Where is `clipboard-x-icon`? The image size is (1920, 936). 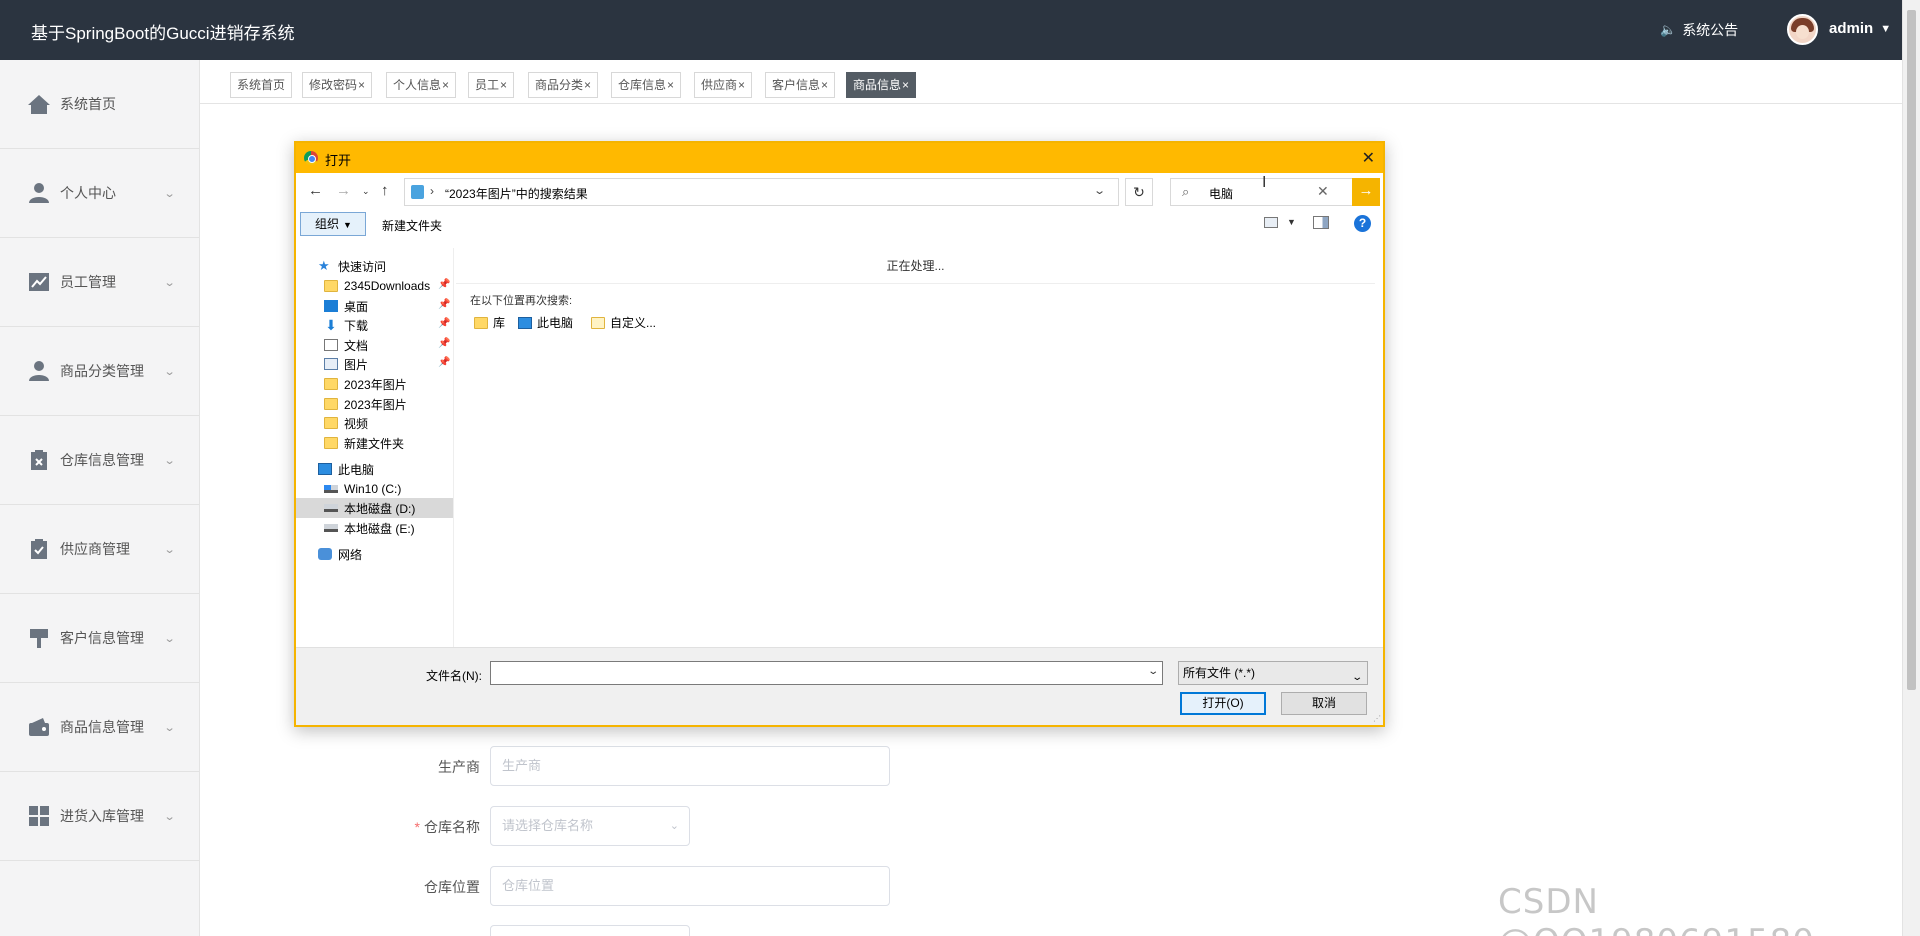 clipboard-x-icon is located at coordinates (39, 460).